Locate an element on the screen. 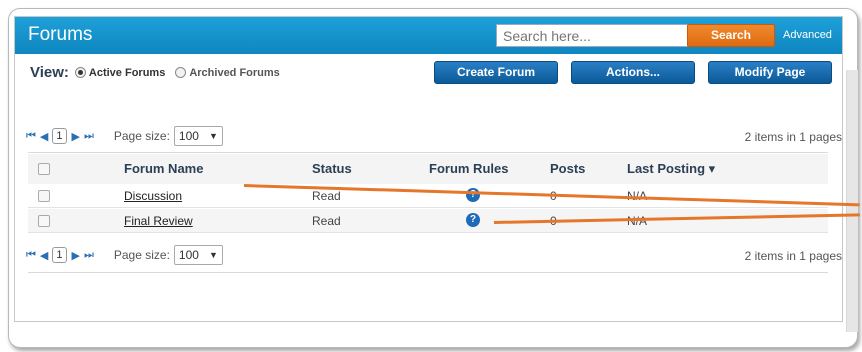 The width and height of the screenshot is (862, 352). forums-header: Forums Search Advanced is located at coordinates (428, 35).